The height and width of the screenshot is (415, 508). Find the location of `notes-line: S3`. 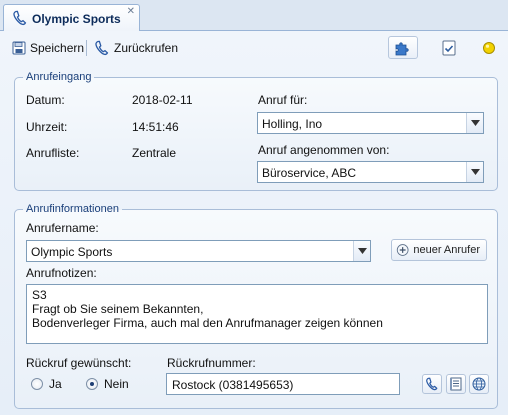

notes-line: S3 is located at coordinates (39, 295).